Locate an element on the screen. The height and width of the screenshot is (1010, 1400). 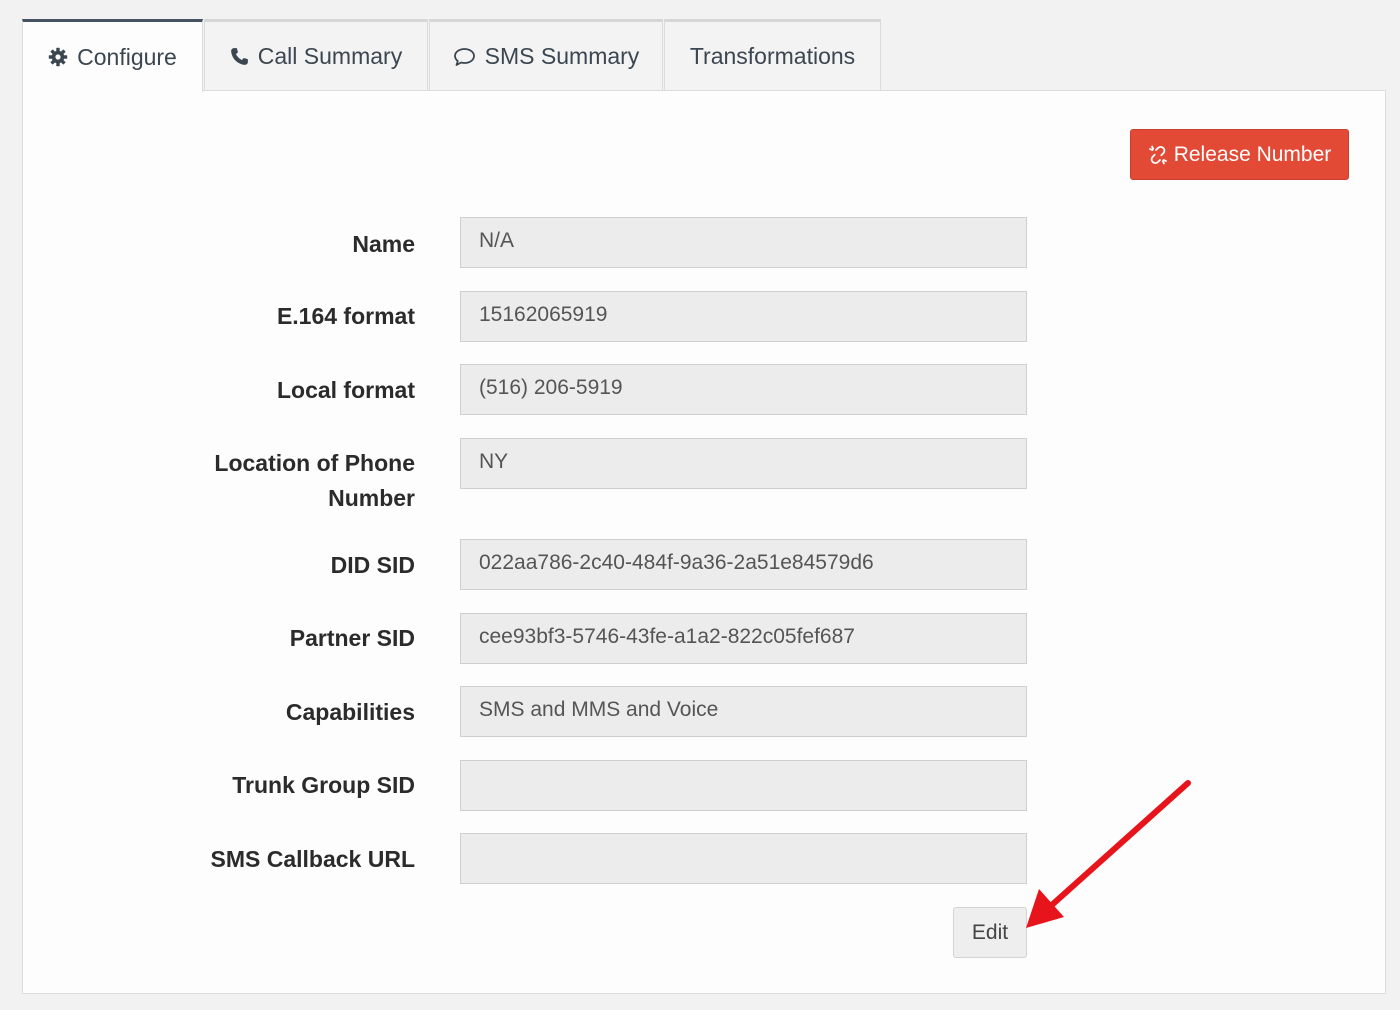
field-label-location: Location of Phone Number is located at coordinates (314, 480).